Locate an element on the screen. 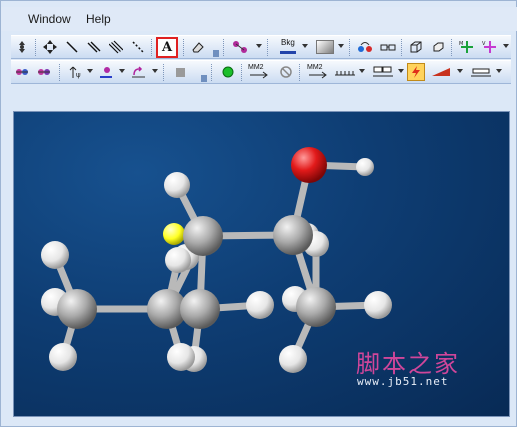  toolbar-overflow-icon is located at coordinates (506, 46).